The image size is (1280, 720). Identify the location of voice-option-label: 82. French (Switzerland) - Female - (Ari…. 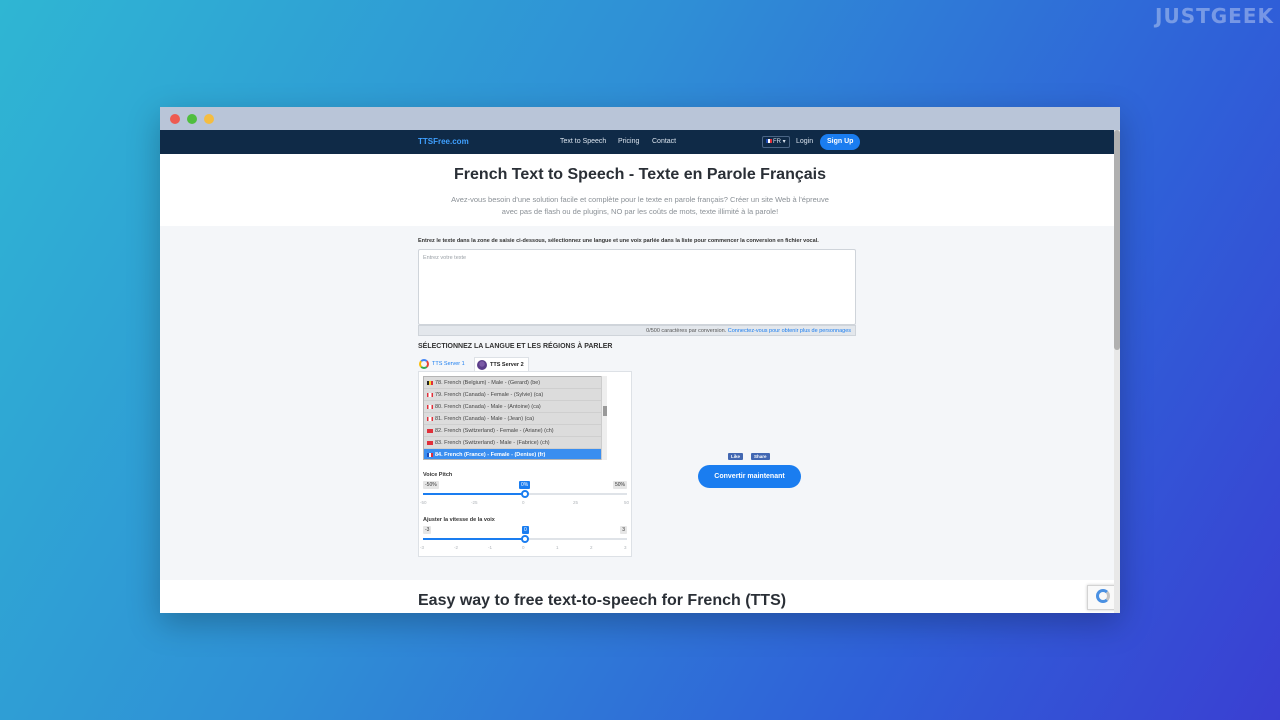
(494, 431).